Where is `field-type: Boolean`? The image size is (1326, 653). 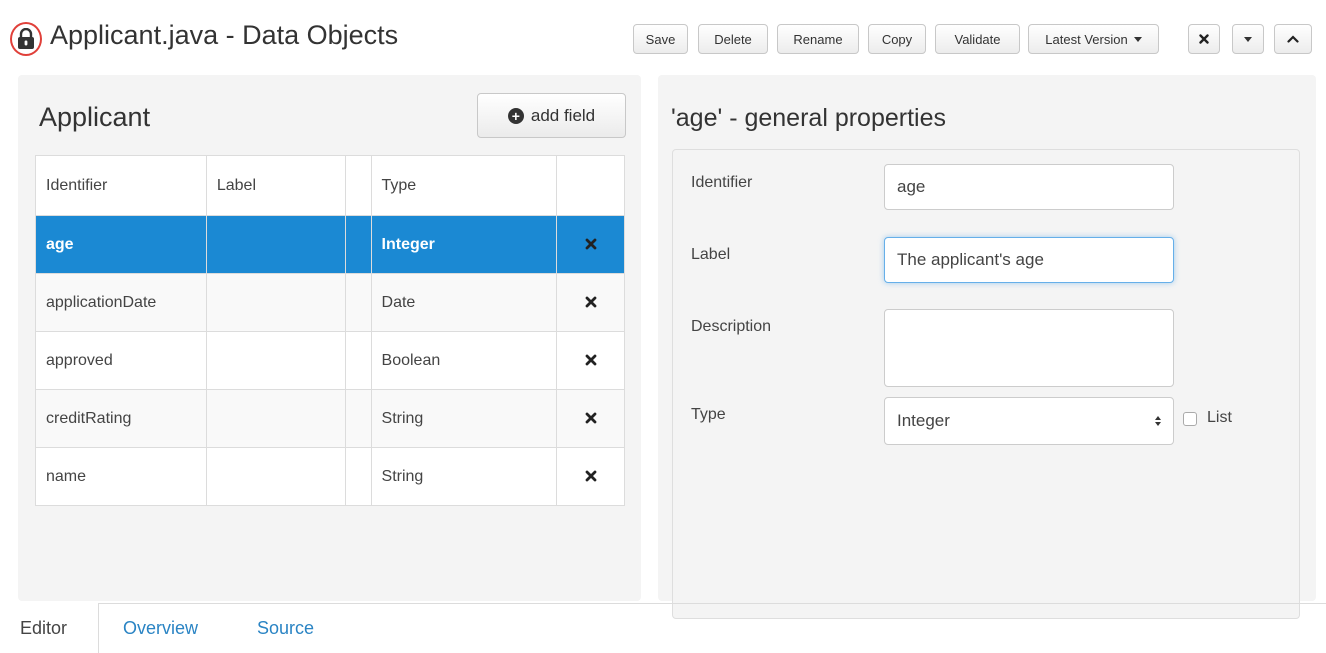 field-type: Boolean is located at coordinates (464, 360).